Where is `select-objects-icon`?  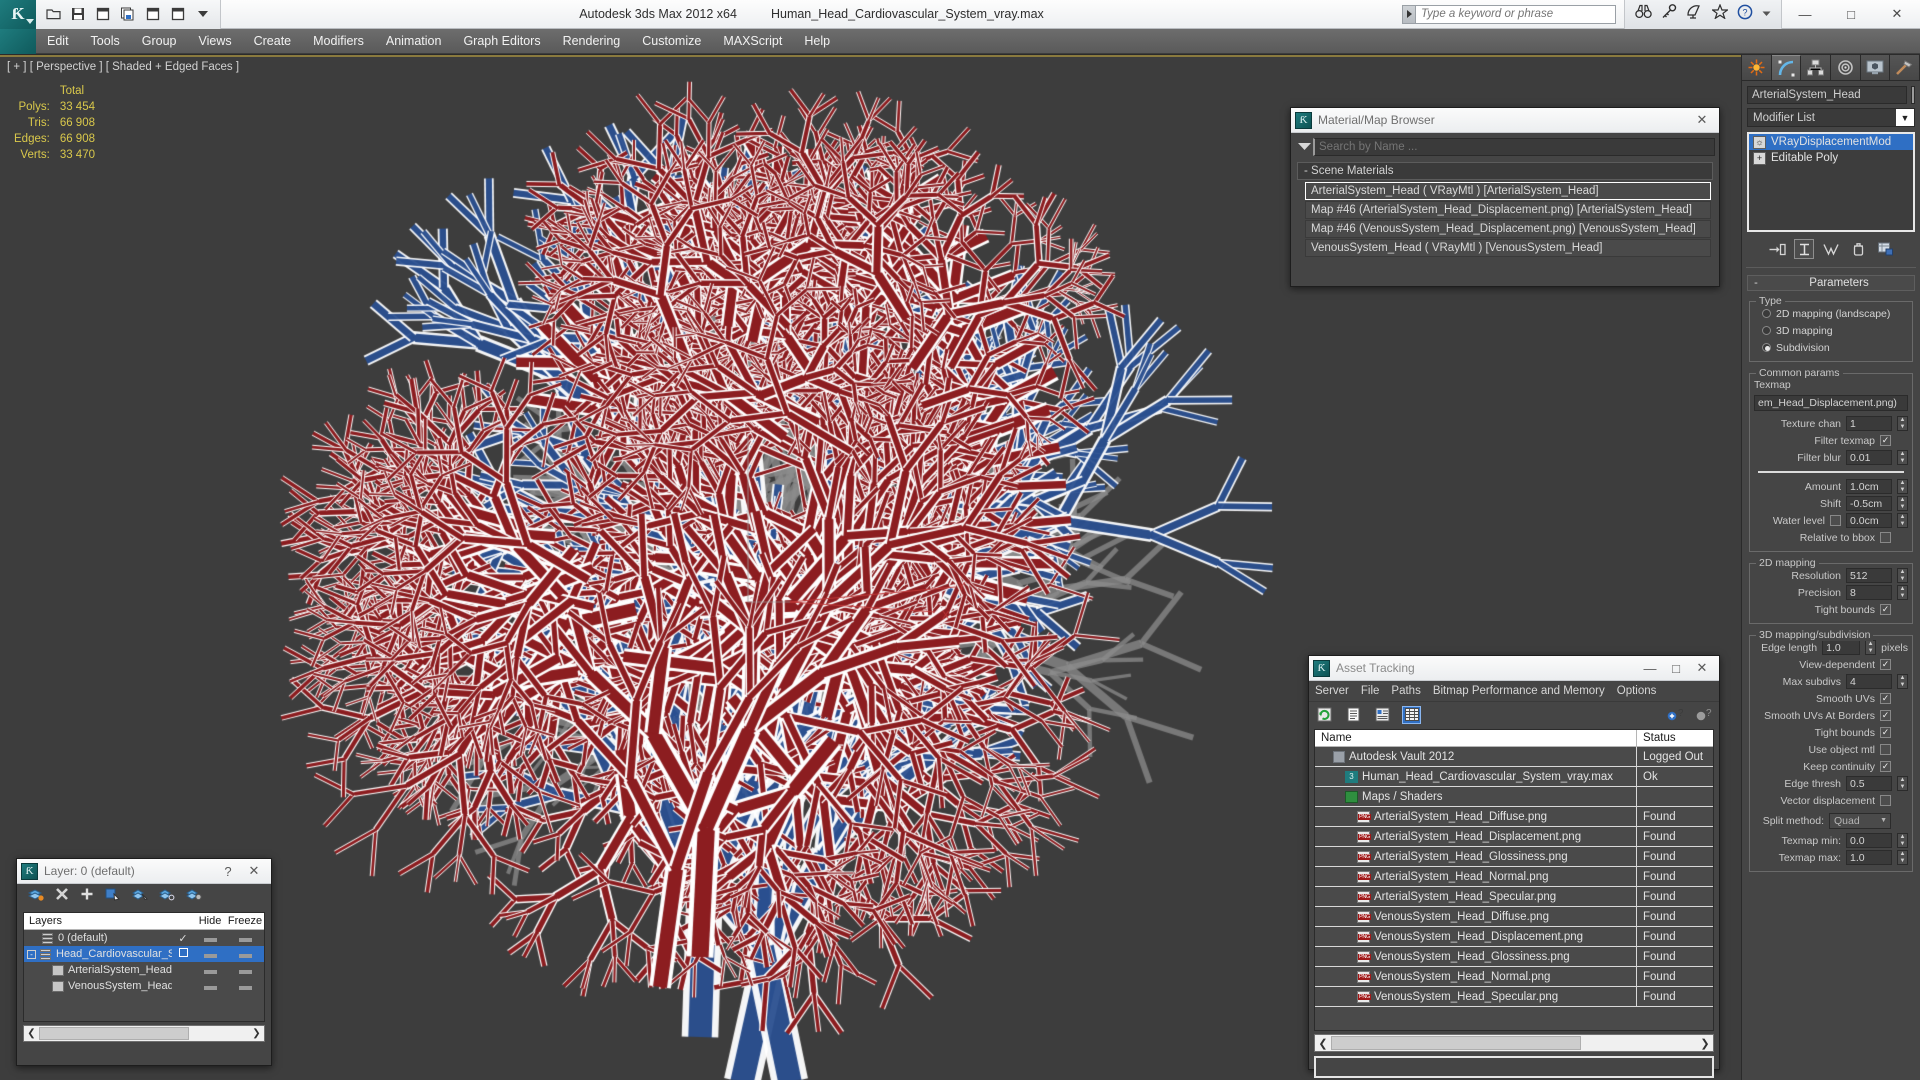 select-objects-icon is located at coordinates (113, 896).